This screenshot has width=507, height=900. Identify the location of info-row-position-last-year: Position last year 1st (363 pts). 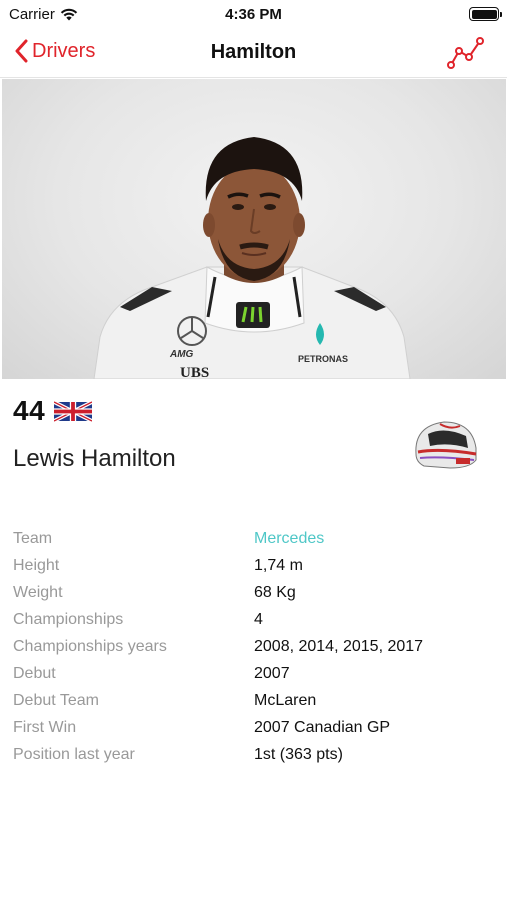
(253, 754).